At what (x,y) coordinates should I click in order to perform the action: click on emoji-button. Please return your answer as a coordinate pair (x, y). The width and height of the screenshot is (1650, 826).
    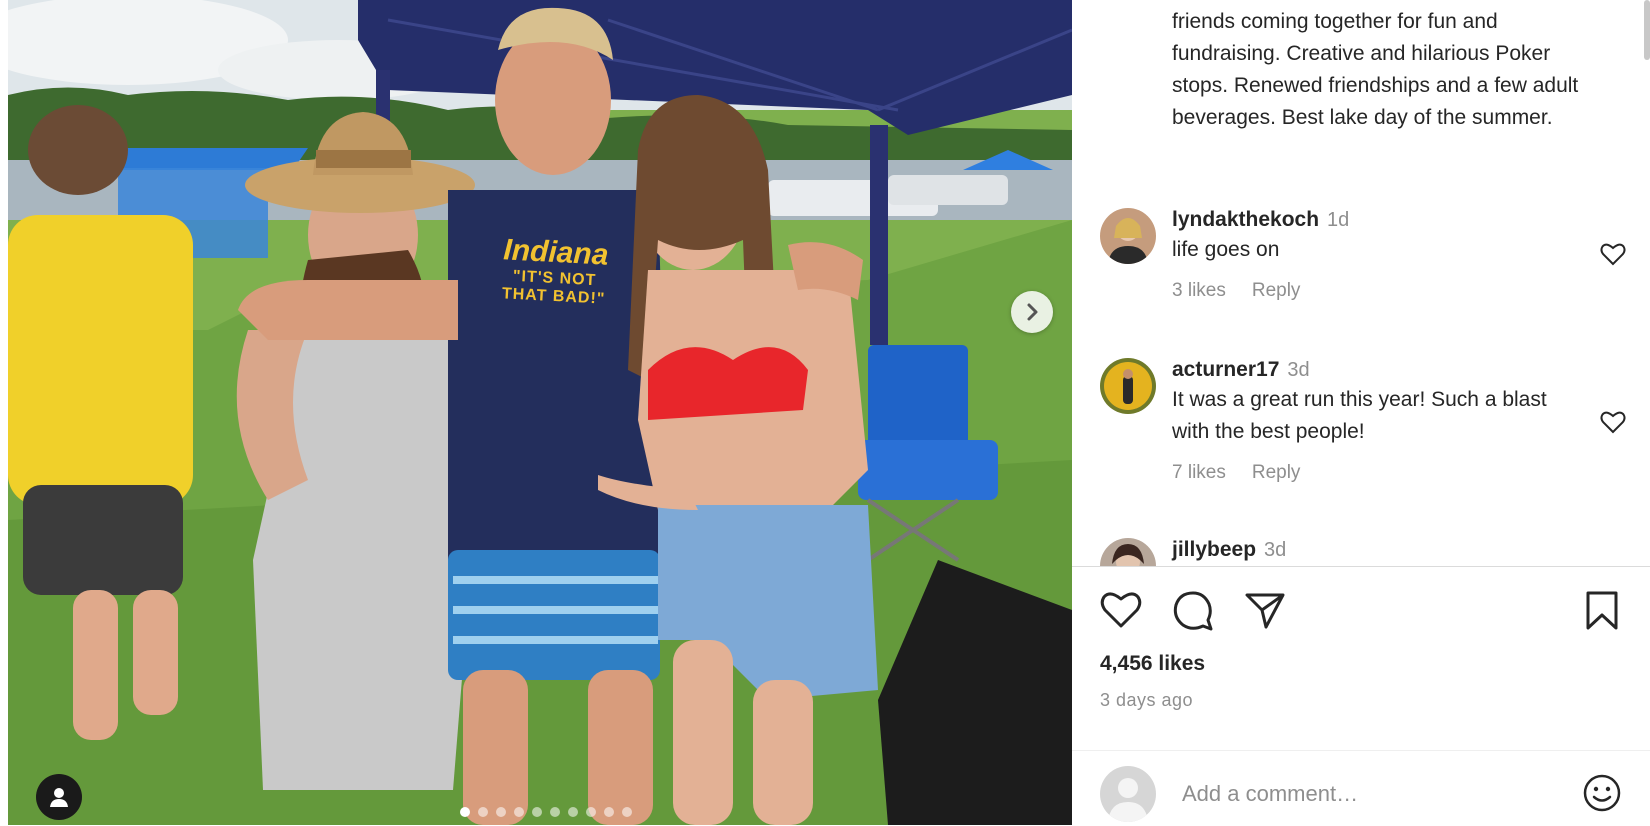
    Looking at the image, I should click on (1602, 795).